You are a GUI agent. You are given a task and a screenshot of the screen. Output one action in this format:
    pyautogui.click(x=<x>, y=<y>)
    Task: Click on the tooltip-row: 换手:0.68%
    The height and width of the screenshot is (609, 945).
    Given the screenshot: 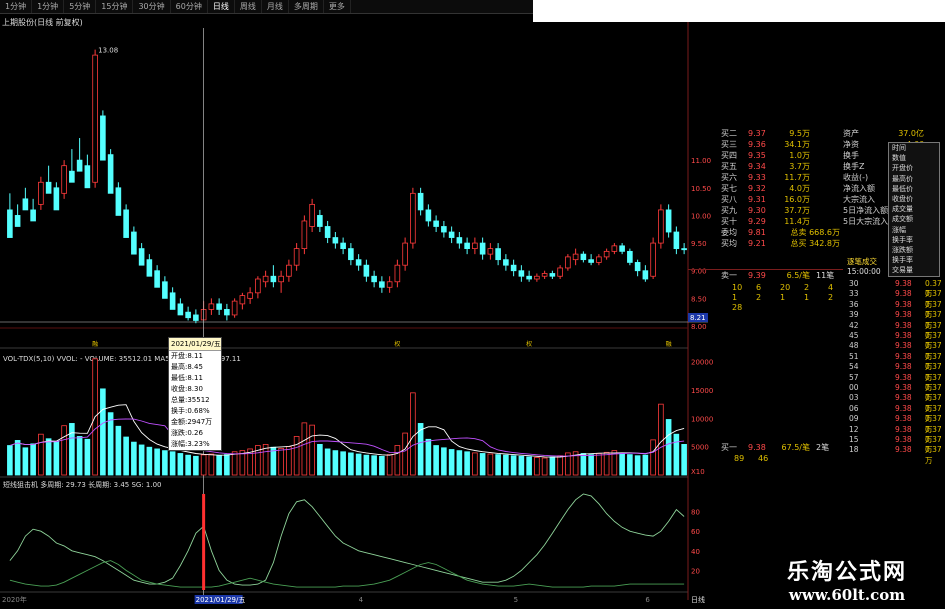 What is the action you would take?
    pyautogui.click(x=190, y=411)
    